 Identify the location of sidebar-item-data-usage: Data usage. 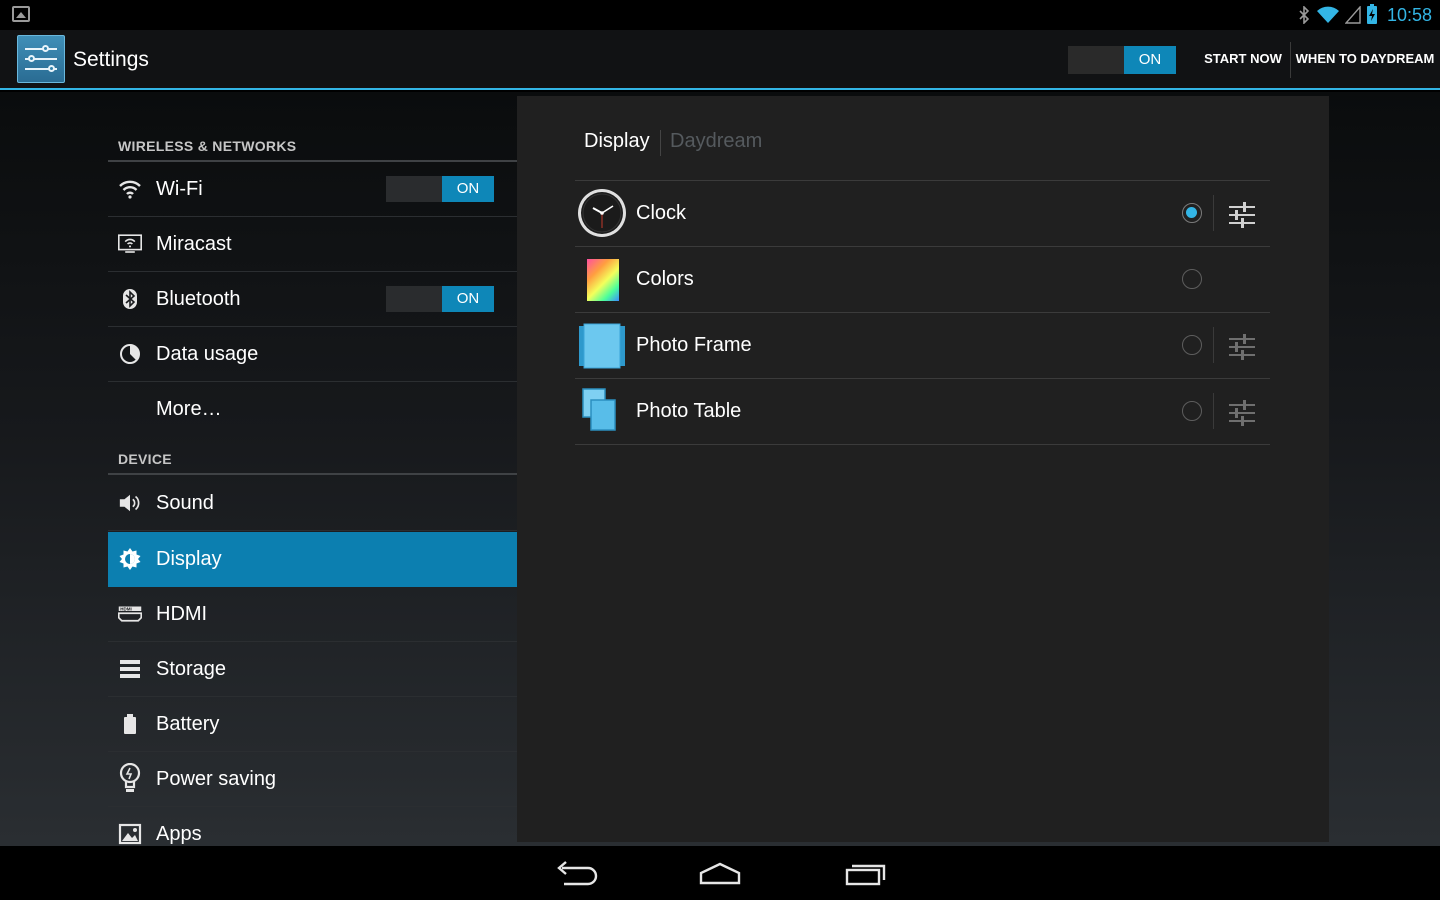
(312, 354).